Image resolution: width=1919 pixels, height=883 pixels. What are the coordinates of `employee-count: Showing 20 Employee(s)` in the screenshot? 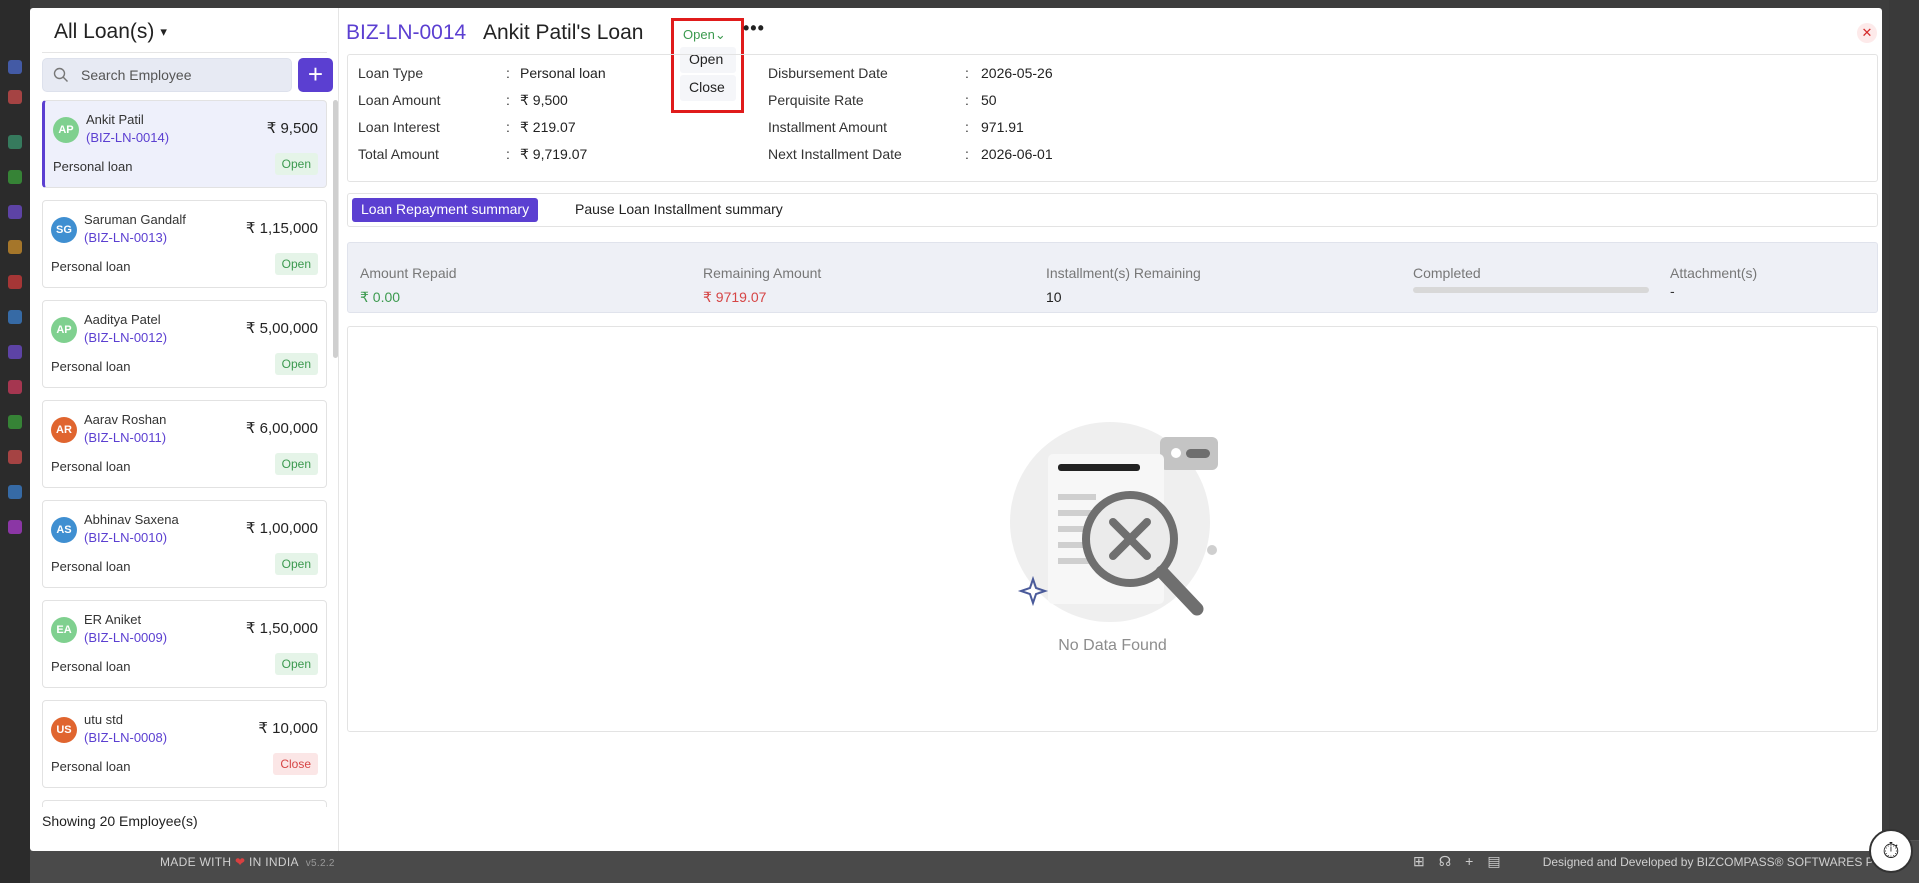 It's located at (120, 821).